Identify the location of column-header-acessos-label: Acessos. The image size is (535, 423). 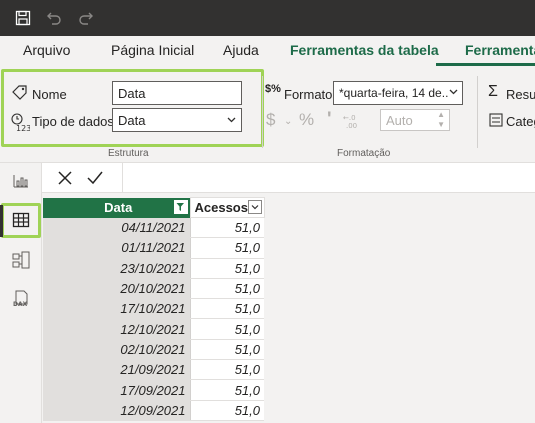
(221, 207).